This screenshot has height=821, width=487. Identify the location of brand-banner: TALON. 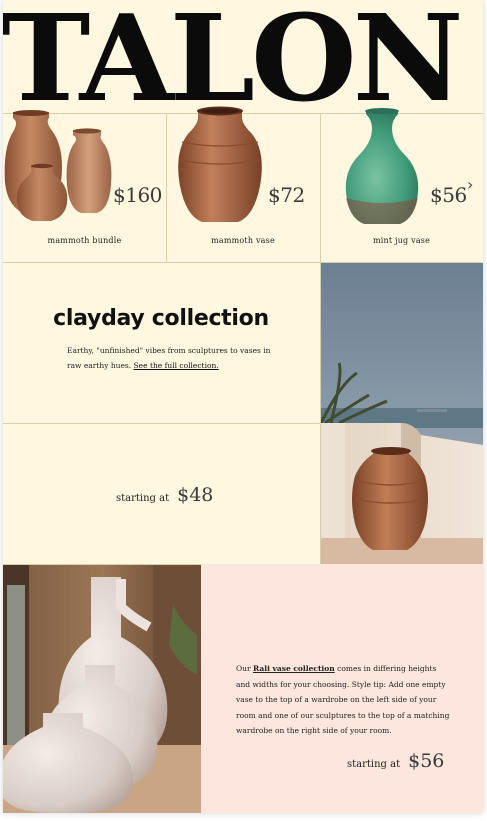
(243, 62).